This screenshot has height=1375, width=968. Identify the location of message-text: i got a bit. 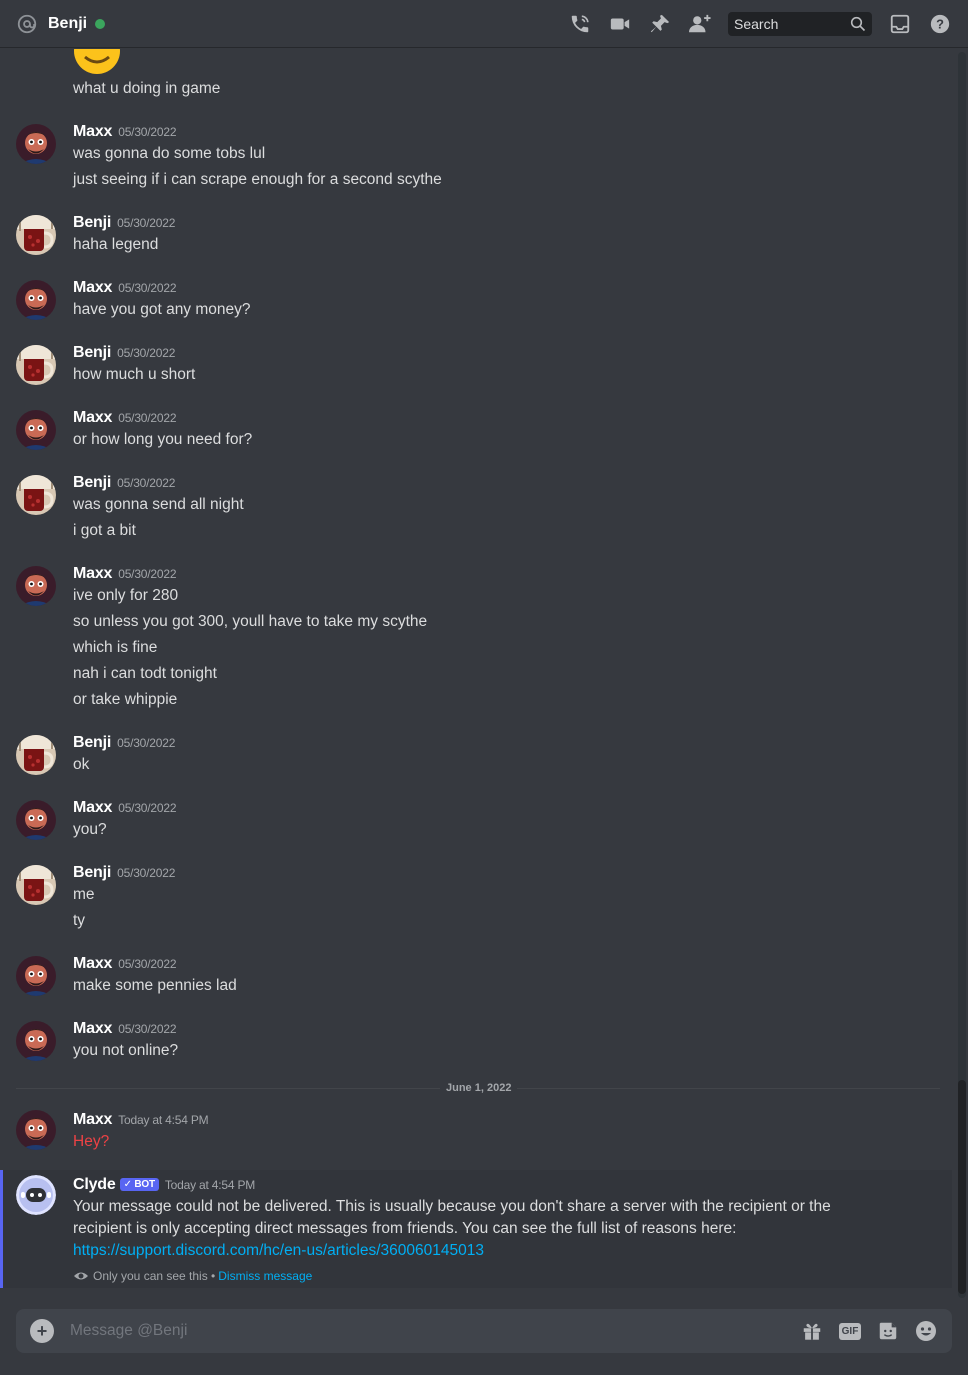
(104, 530).